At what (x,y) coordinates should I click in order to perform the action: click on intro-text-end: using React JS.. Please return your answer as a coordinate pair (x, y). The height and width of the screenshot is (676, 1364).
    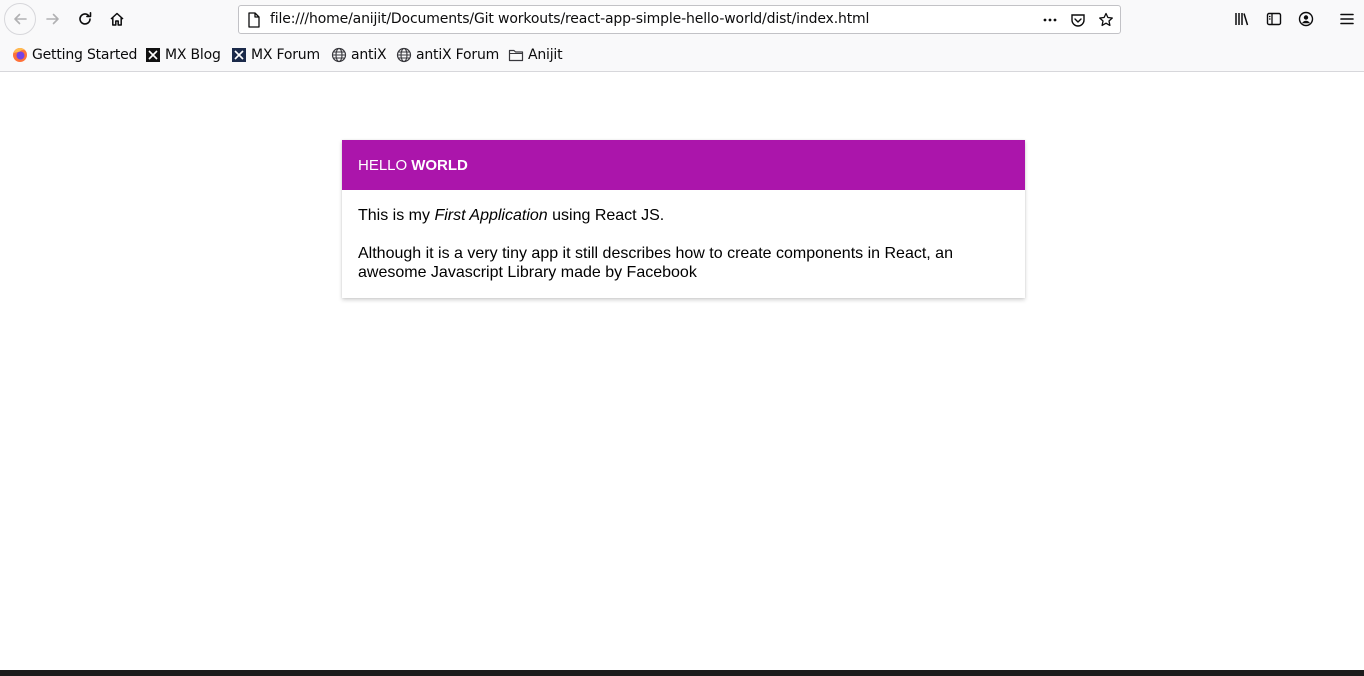
    Looking at the image, I should click on (606, 215).